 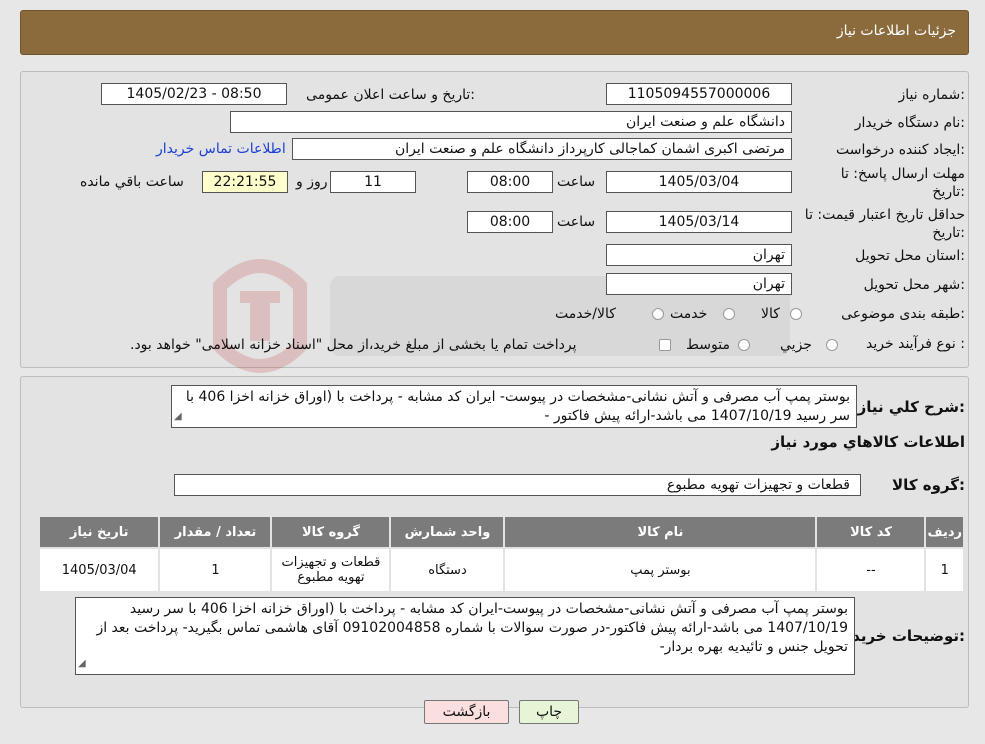 I want to click on announce-label: تاریخ و ساعت اعلان عمومی:, so click(x=390, y=95).